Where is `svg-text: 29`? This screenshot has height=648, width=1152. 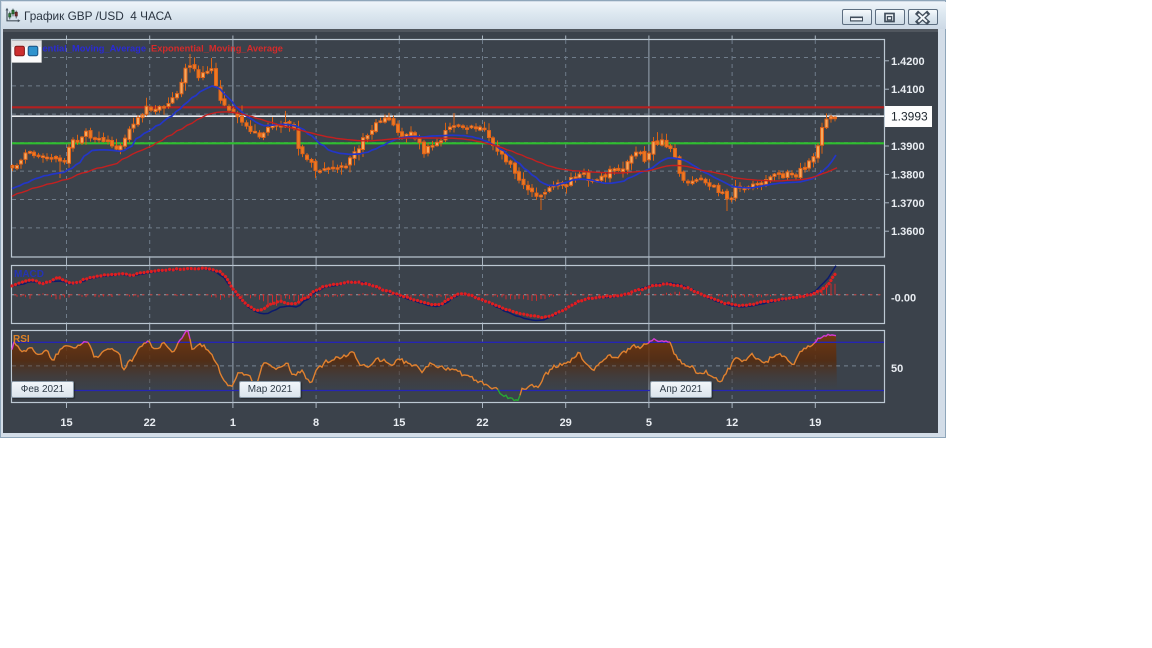
svg-text: 29 is located at coordinates (566, 423).